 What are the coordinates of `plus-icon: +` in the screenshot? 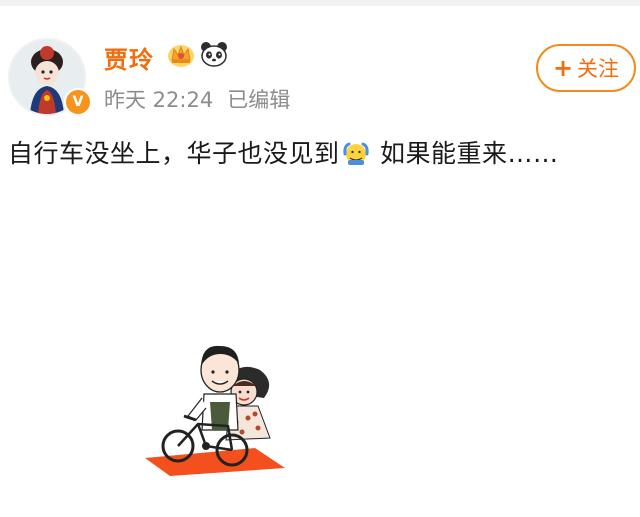 It's located at (563, 68).